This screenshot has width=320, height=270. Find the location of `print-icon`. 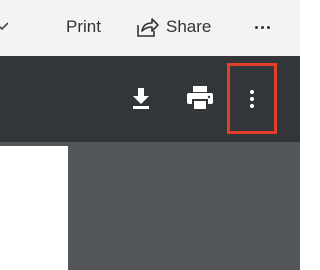

print-icon is located at coordinates (200, 98).